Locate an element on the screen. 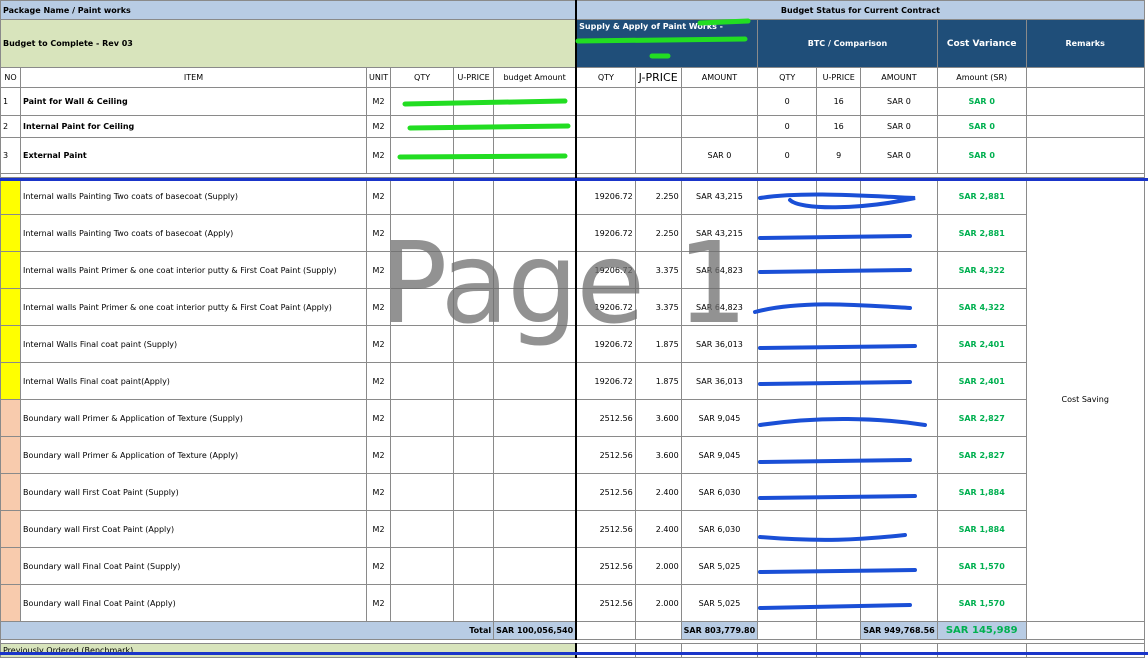 Image resolution: width=1148 pixels, height=664 pixels. detail-uprice-2: 1.875 is located at coordinates (658, 344).